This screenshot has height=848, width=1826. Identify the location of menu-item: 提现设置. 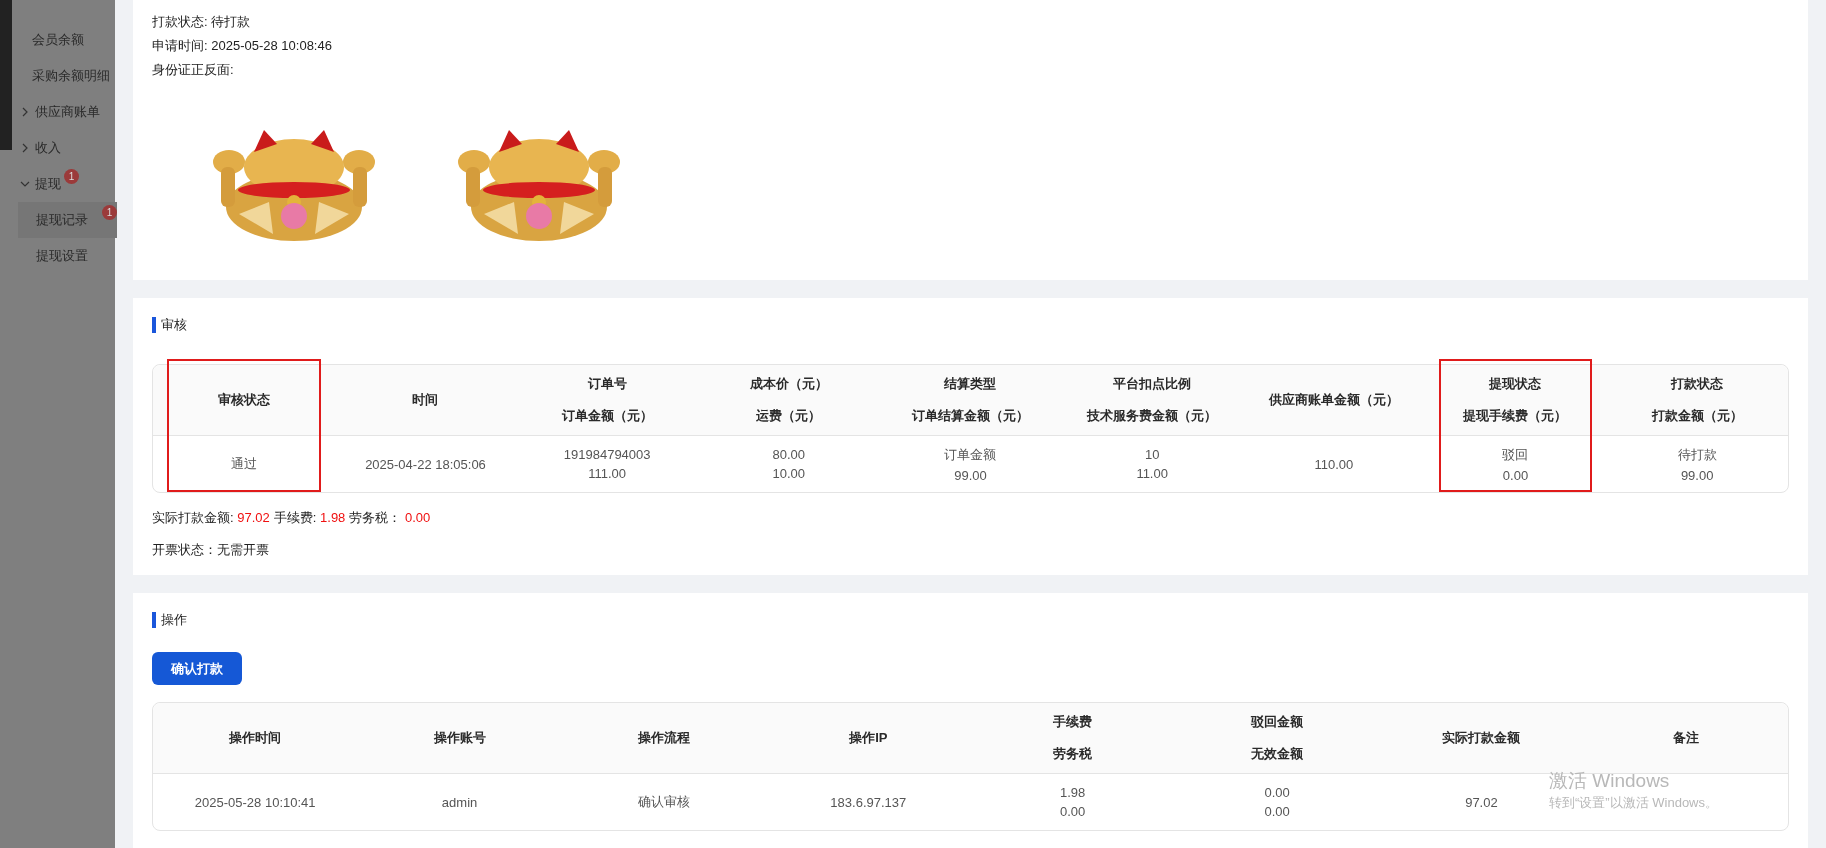
(58, 256).